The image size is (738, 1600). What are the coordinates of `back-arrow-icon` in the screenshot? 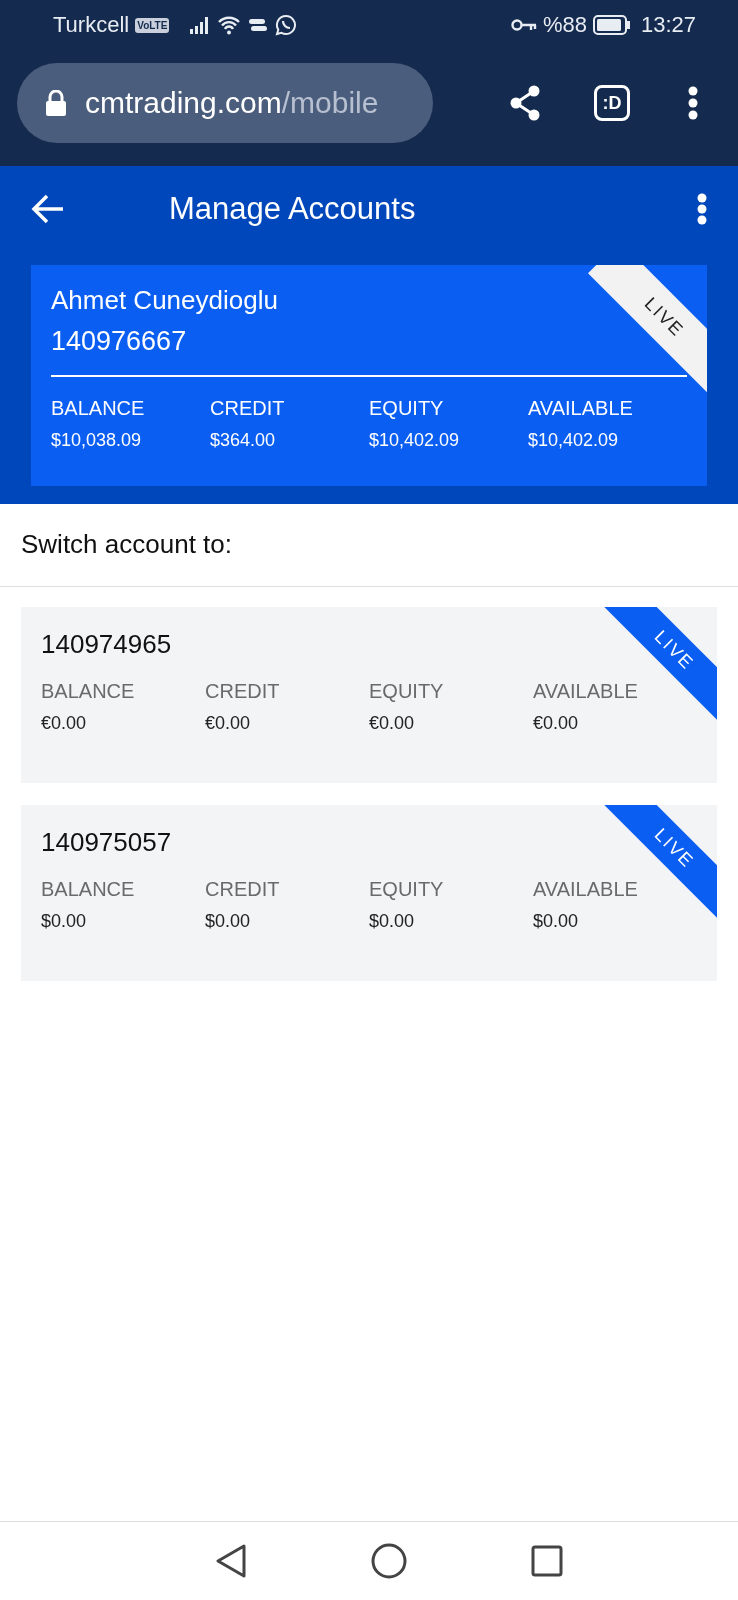 It's located at (48, 209).